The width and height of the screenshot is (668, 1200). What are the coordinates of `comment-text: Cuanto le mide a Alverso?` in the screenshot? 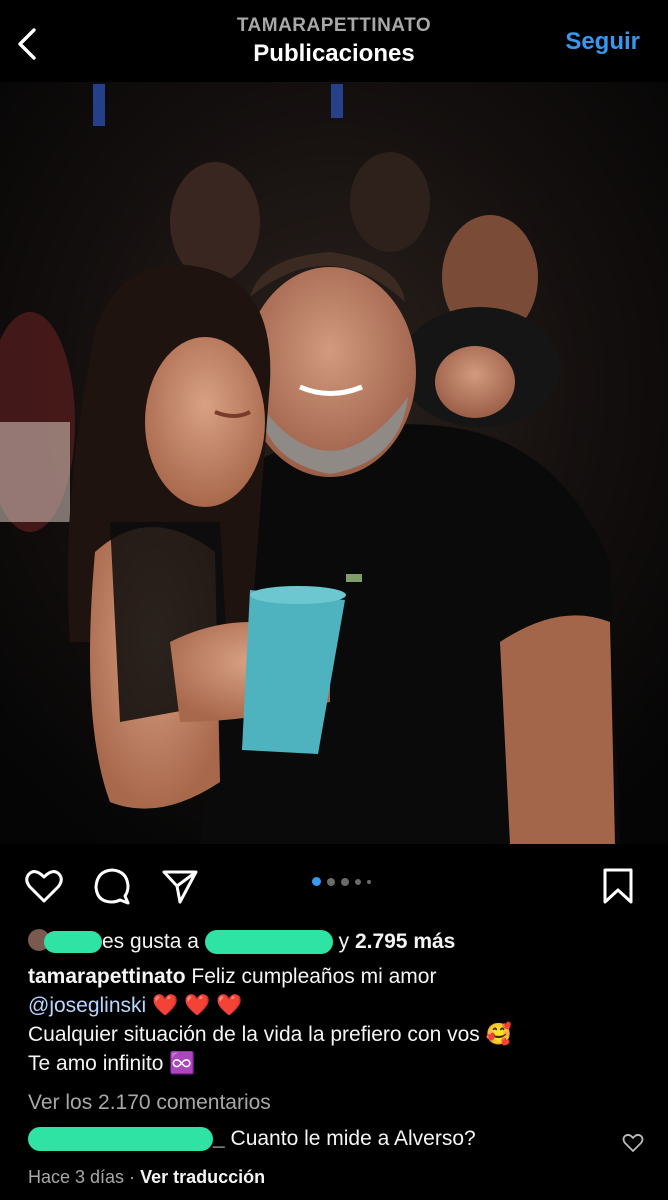 It's located at (353, 1138).